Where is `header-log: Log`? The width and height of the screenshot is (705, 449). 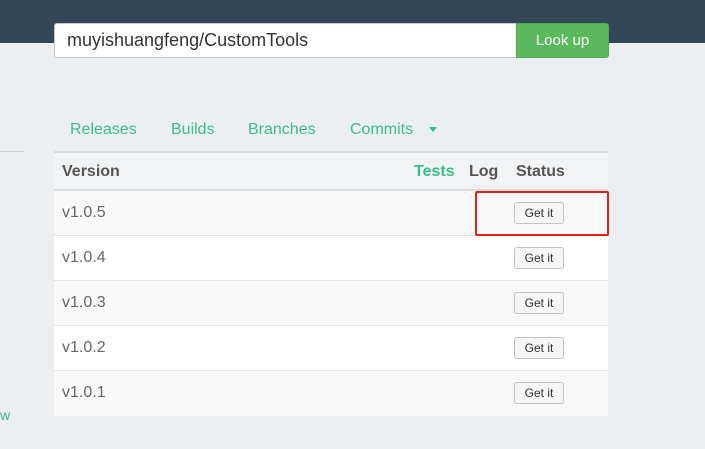
header-log: Log is located at coordinates (484, 171).